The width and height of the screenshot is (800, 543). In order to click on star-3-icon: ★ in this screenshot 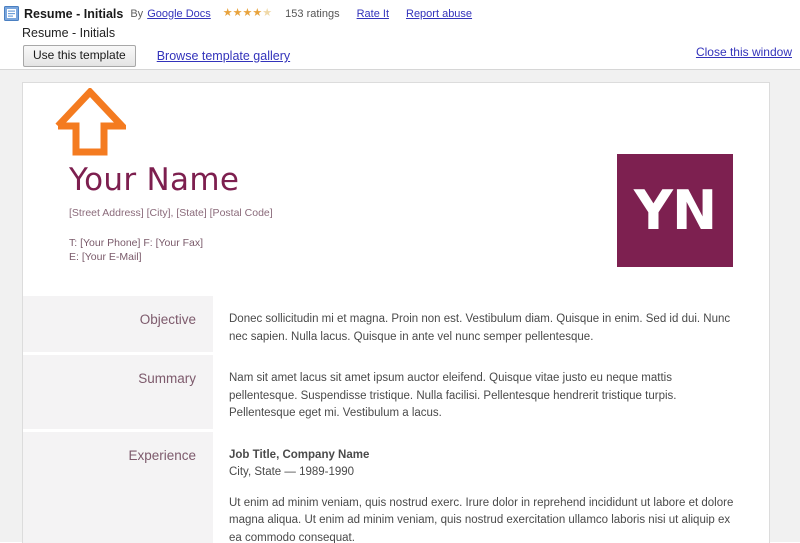, I will do `click(248, 13)`.